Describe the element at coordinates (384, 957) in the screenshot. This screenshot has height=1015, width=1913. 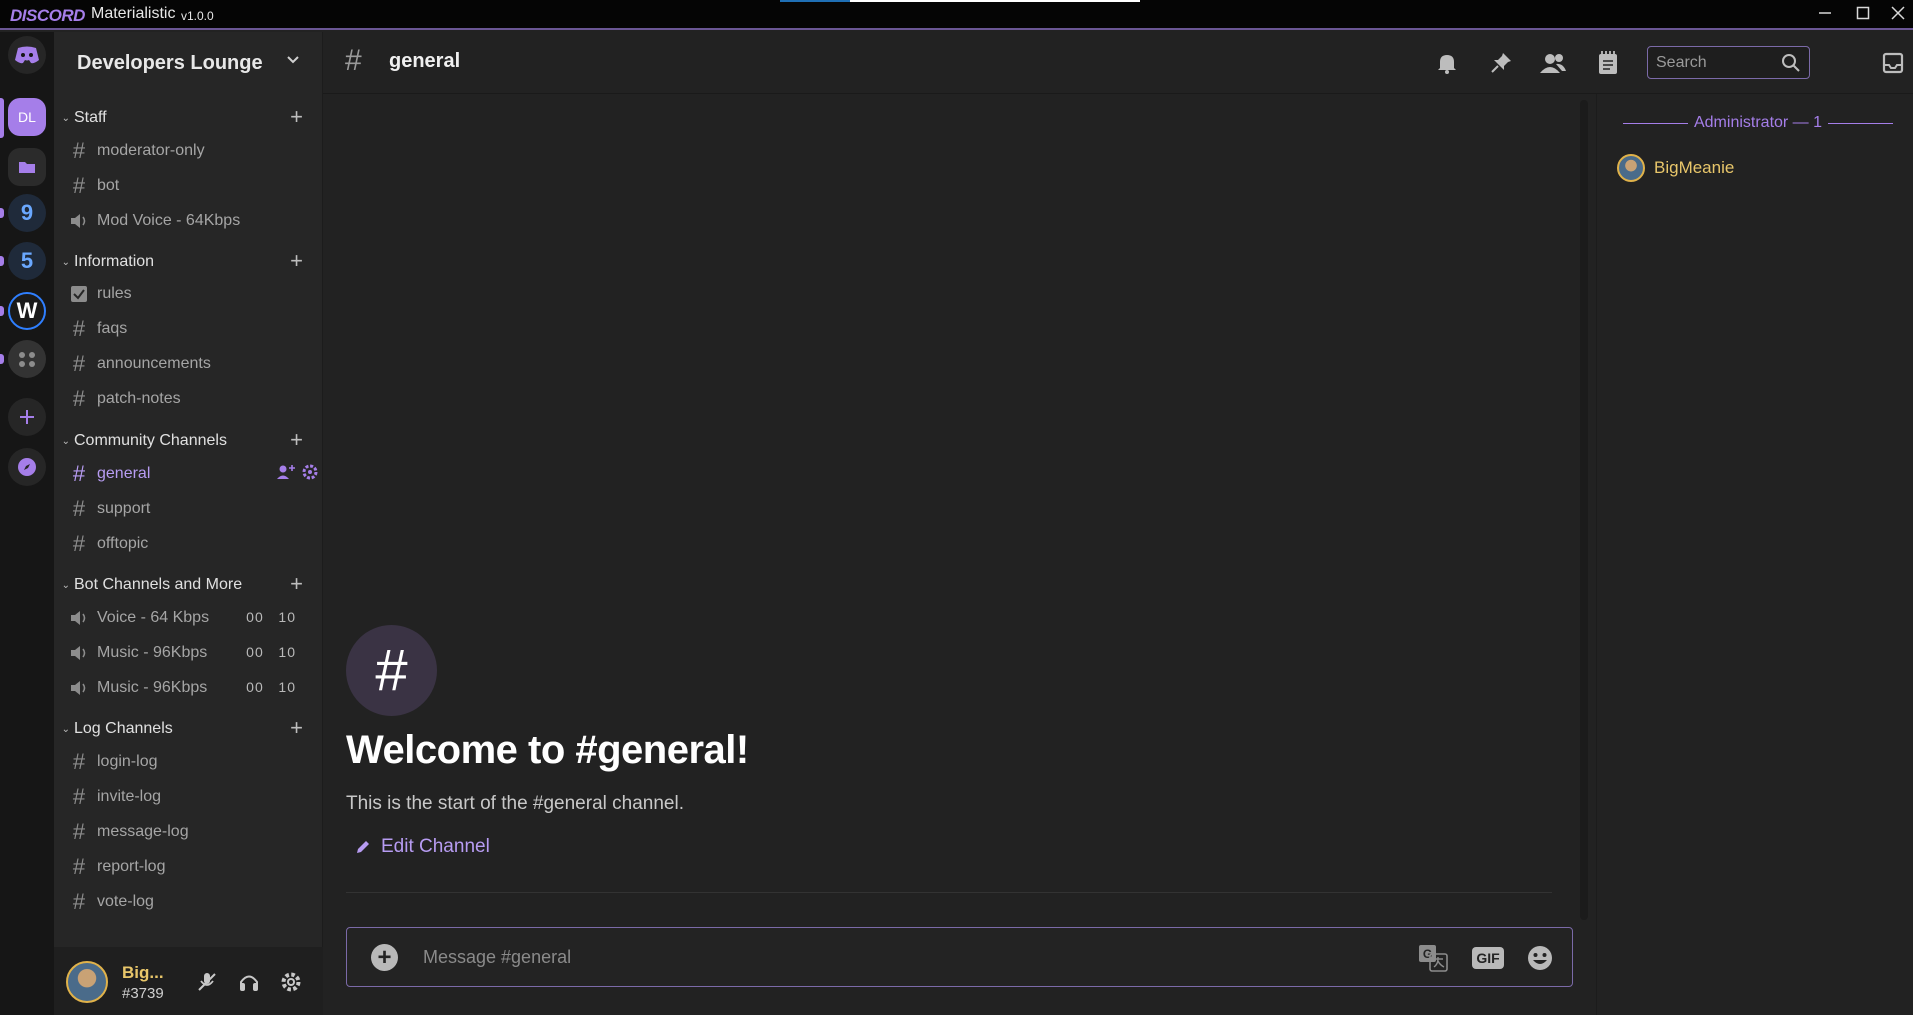
I see `add-attachment-plus-icon: +` at that location.